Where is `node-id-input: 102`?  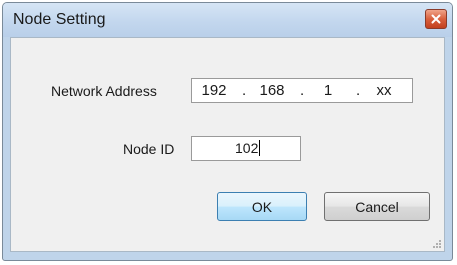
node-id-input: 102 is located at coordinates (246, 148).